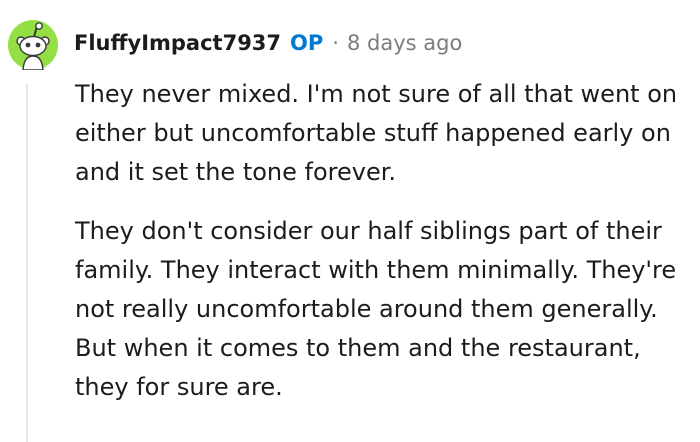 The image size is (700, 442). I want to click on thread-line, so click(27, 263).